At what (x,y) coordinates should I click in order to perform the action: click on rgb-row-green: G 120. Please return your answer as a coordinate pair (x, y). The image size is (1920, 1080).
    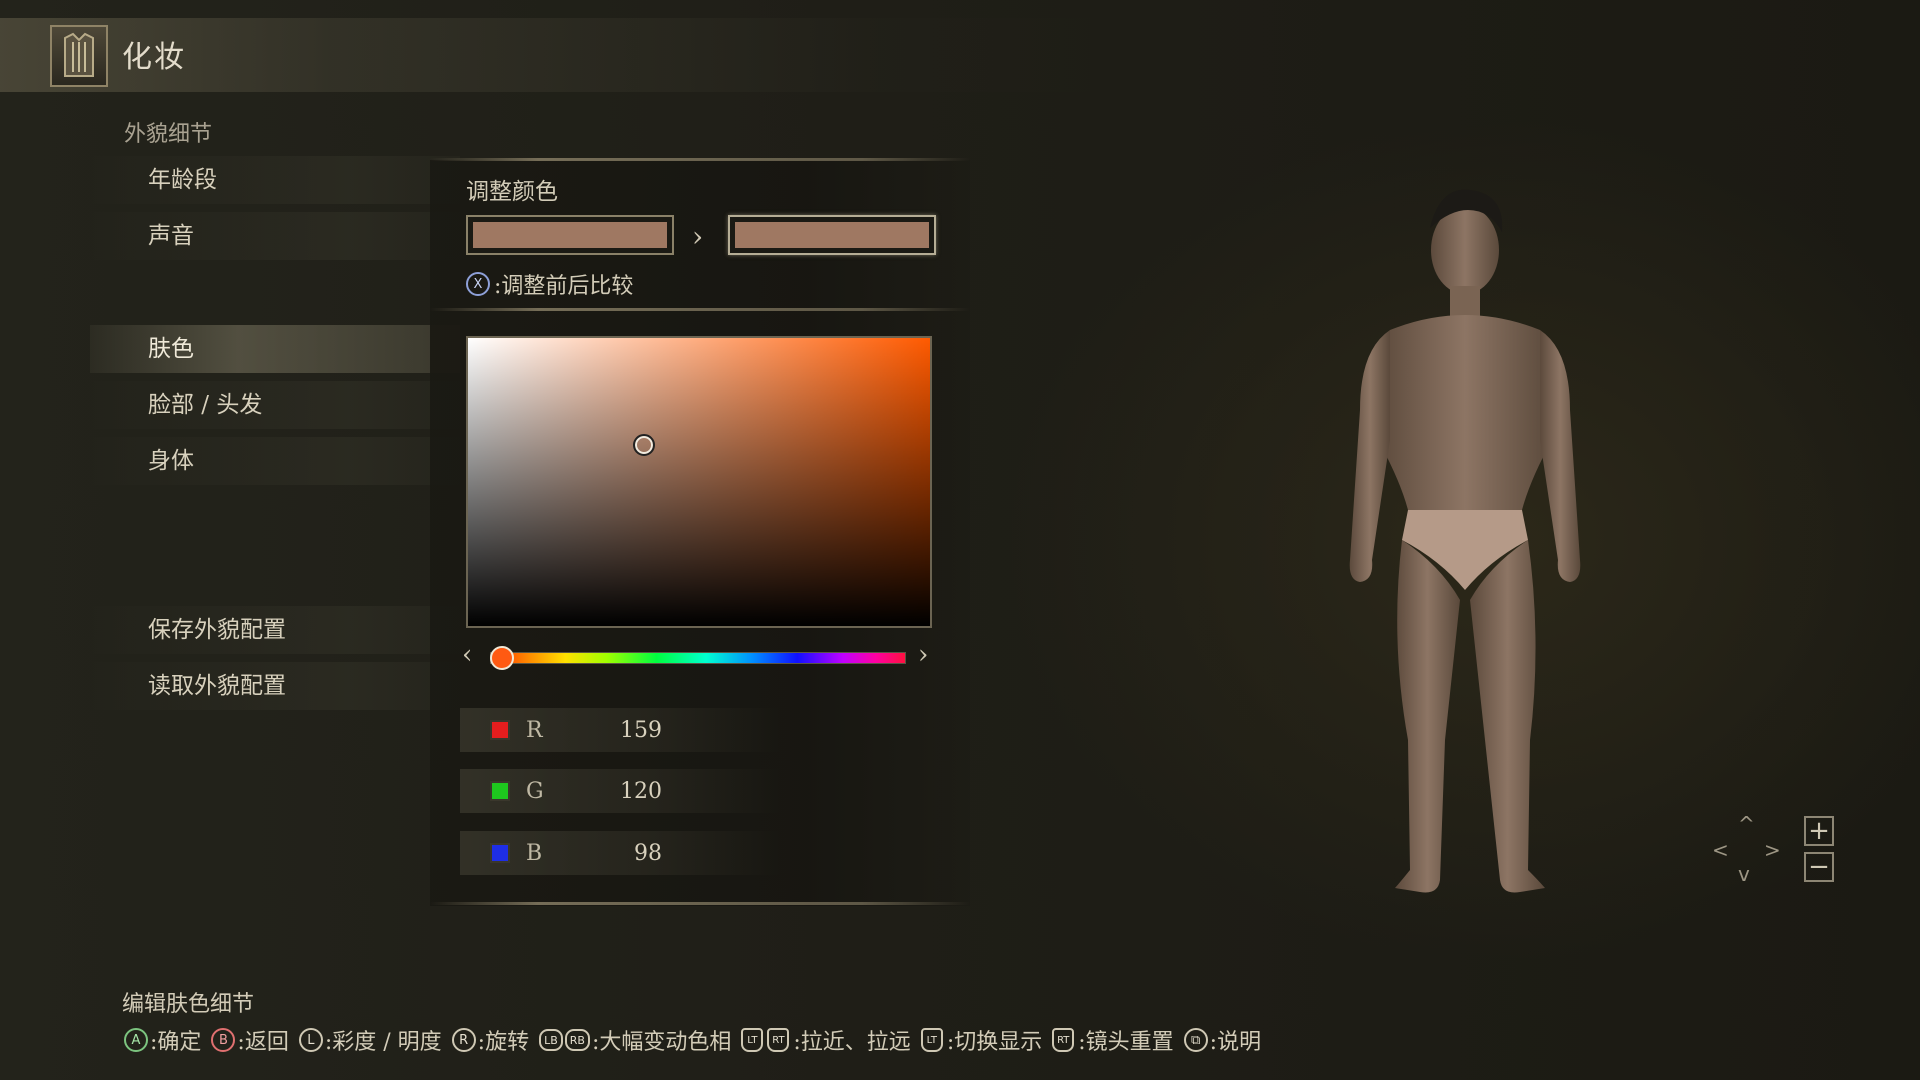
    Looking at the image, I should click on (620, 791).